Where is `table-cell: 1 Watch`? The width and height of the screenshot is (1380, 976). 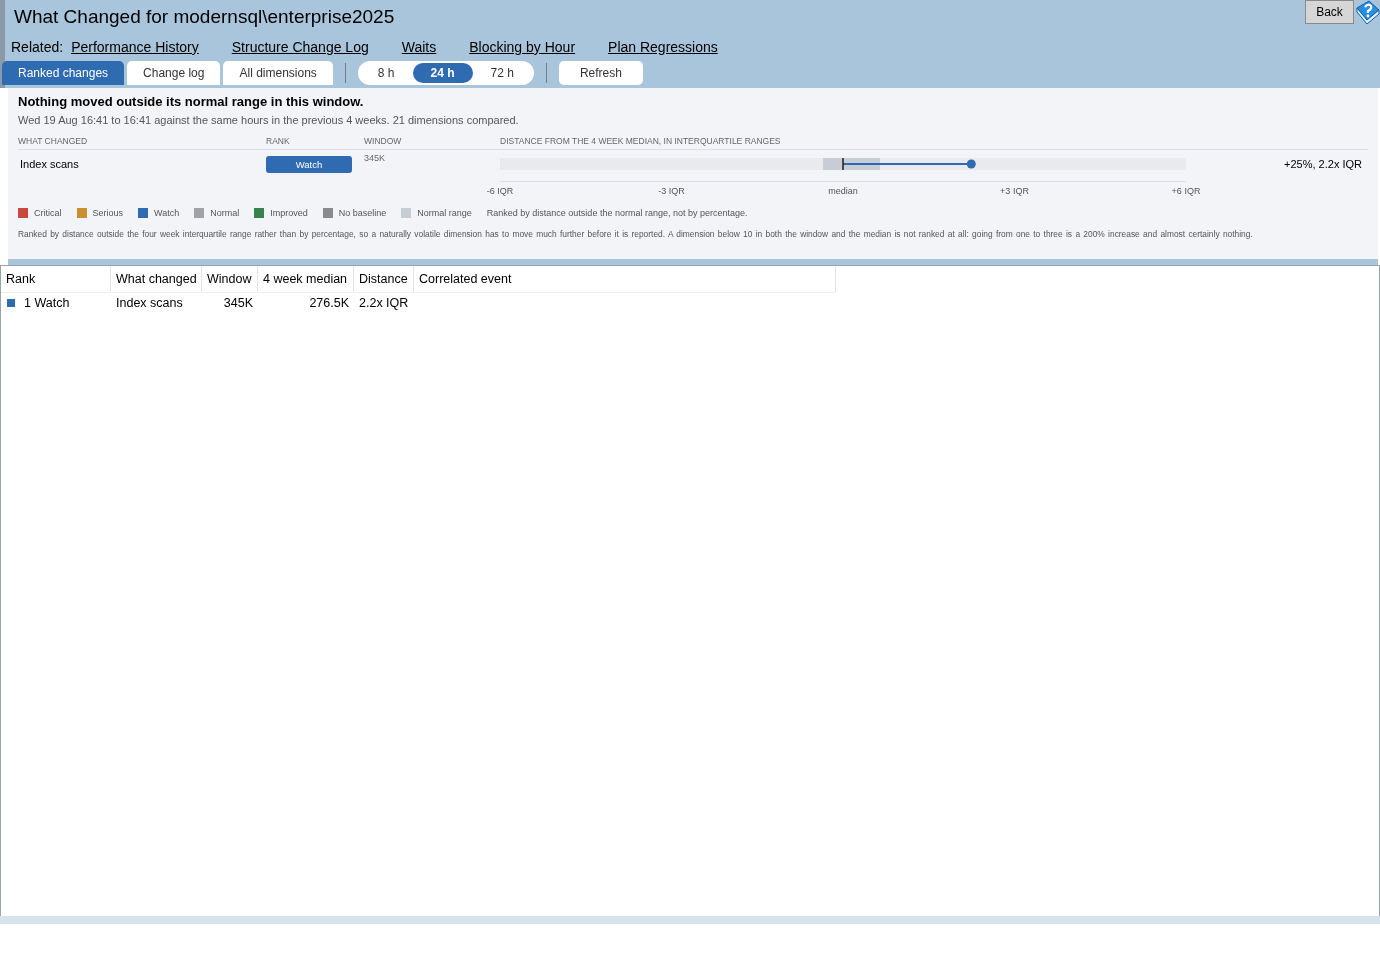 table-cell: 1 Watch is located at coordinates (47, 303).